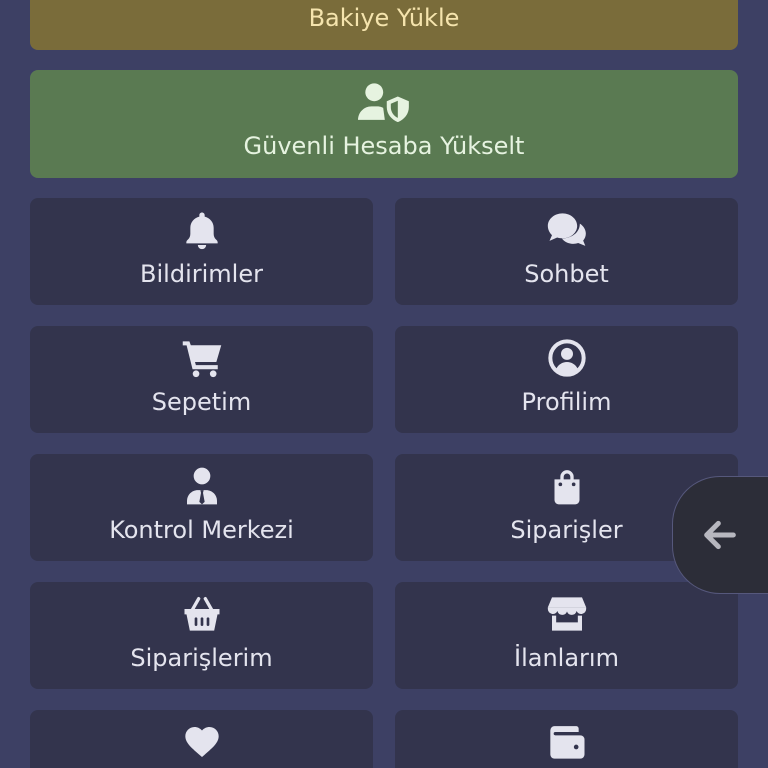 The width and height of the screenshot is (768, 768). I want to click on upgrade-secure-account-button: Güvenli Hesaba Yükselt, so click(384, 124).